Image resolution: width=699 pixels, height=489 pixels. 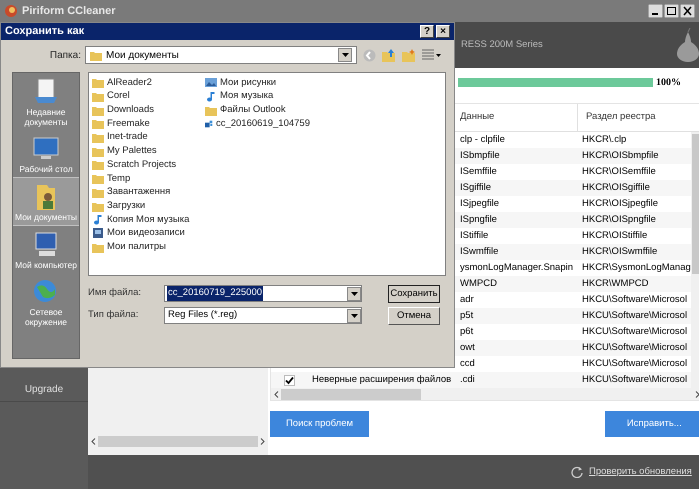 I want to click on close-button: ×, so click(x=443, y=31).